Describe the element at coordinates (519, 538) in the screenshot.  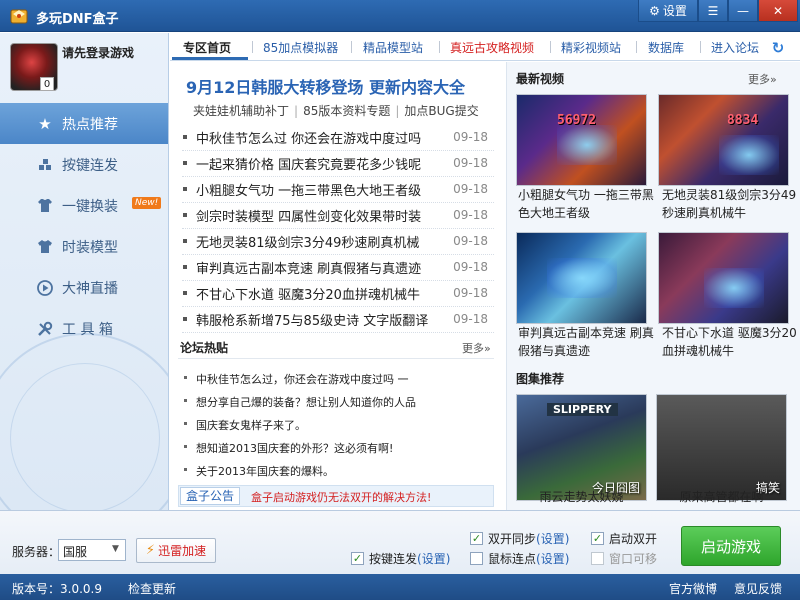
I see `dual-sync-checkbox: ✓ 双开同步 (设置)` at that location.